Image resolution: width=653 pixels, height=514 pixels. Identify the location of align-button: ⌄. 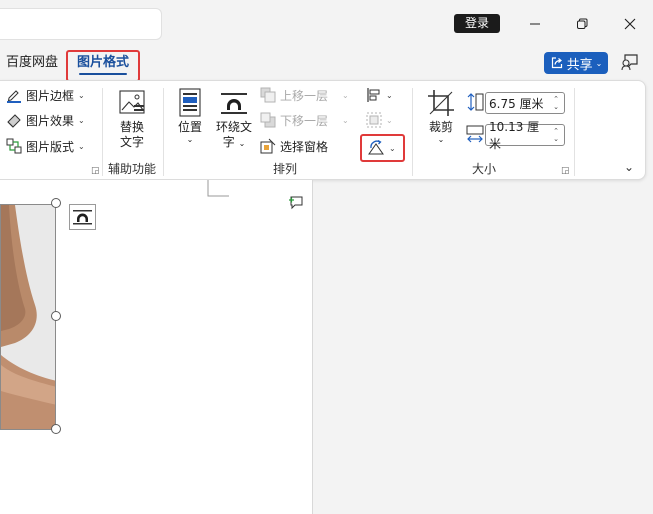
(379, 95).